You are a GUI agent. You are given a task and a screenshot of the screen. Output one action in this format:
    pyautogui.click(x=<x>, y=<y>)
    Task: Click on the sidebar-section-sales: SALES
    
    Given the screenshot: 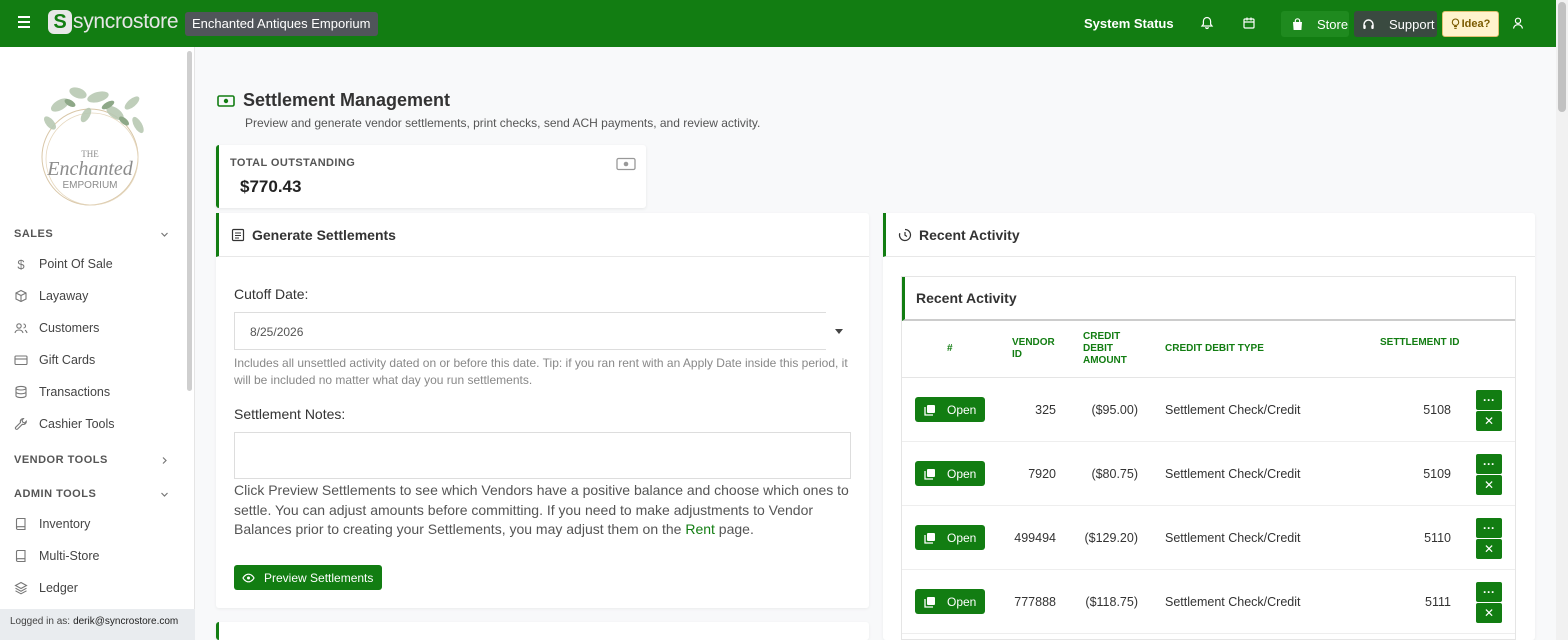 What is the action you would take?
    pyautogui.click(x=33, y=234)
    